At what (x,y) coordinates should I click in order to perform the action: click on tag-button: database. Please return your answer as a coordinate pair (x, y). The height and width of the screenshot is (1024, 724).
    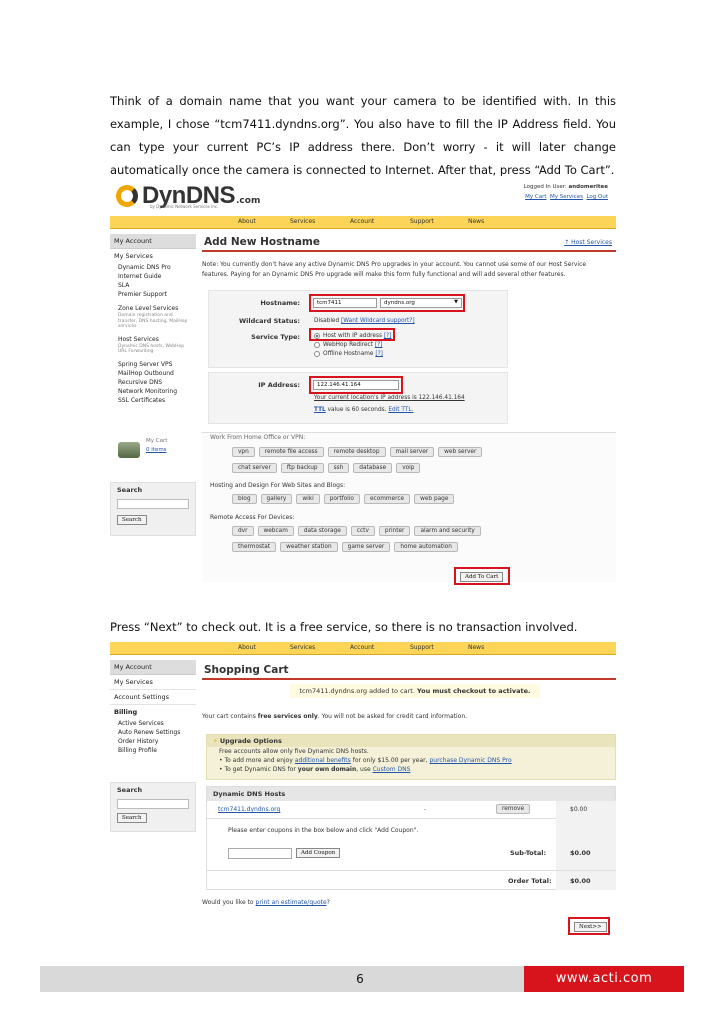
    Looking at the image, I should click on (373, 468).